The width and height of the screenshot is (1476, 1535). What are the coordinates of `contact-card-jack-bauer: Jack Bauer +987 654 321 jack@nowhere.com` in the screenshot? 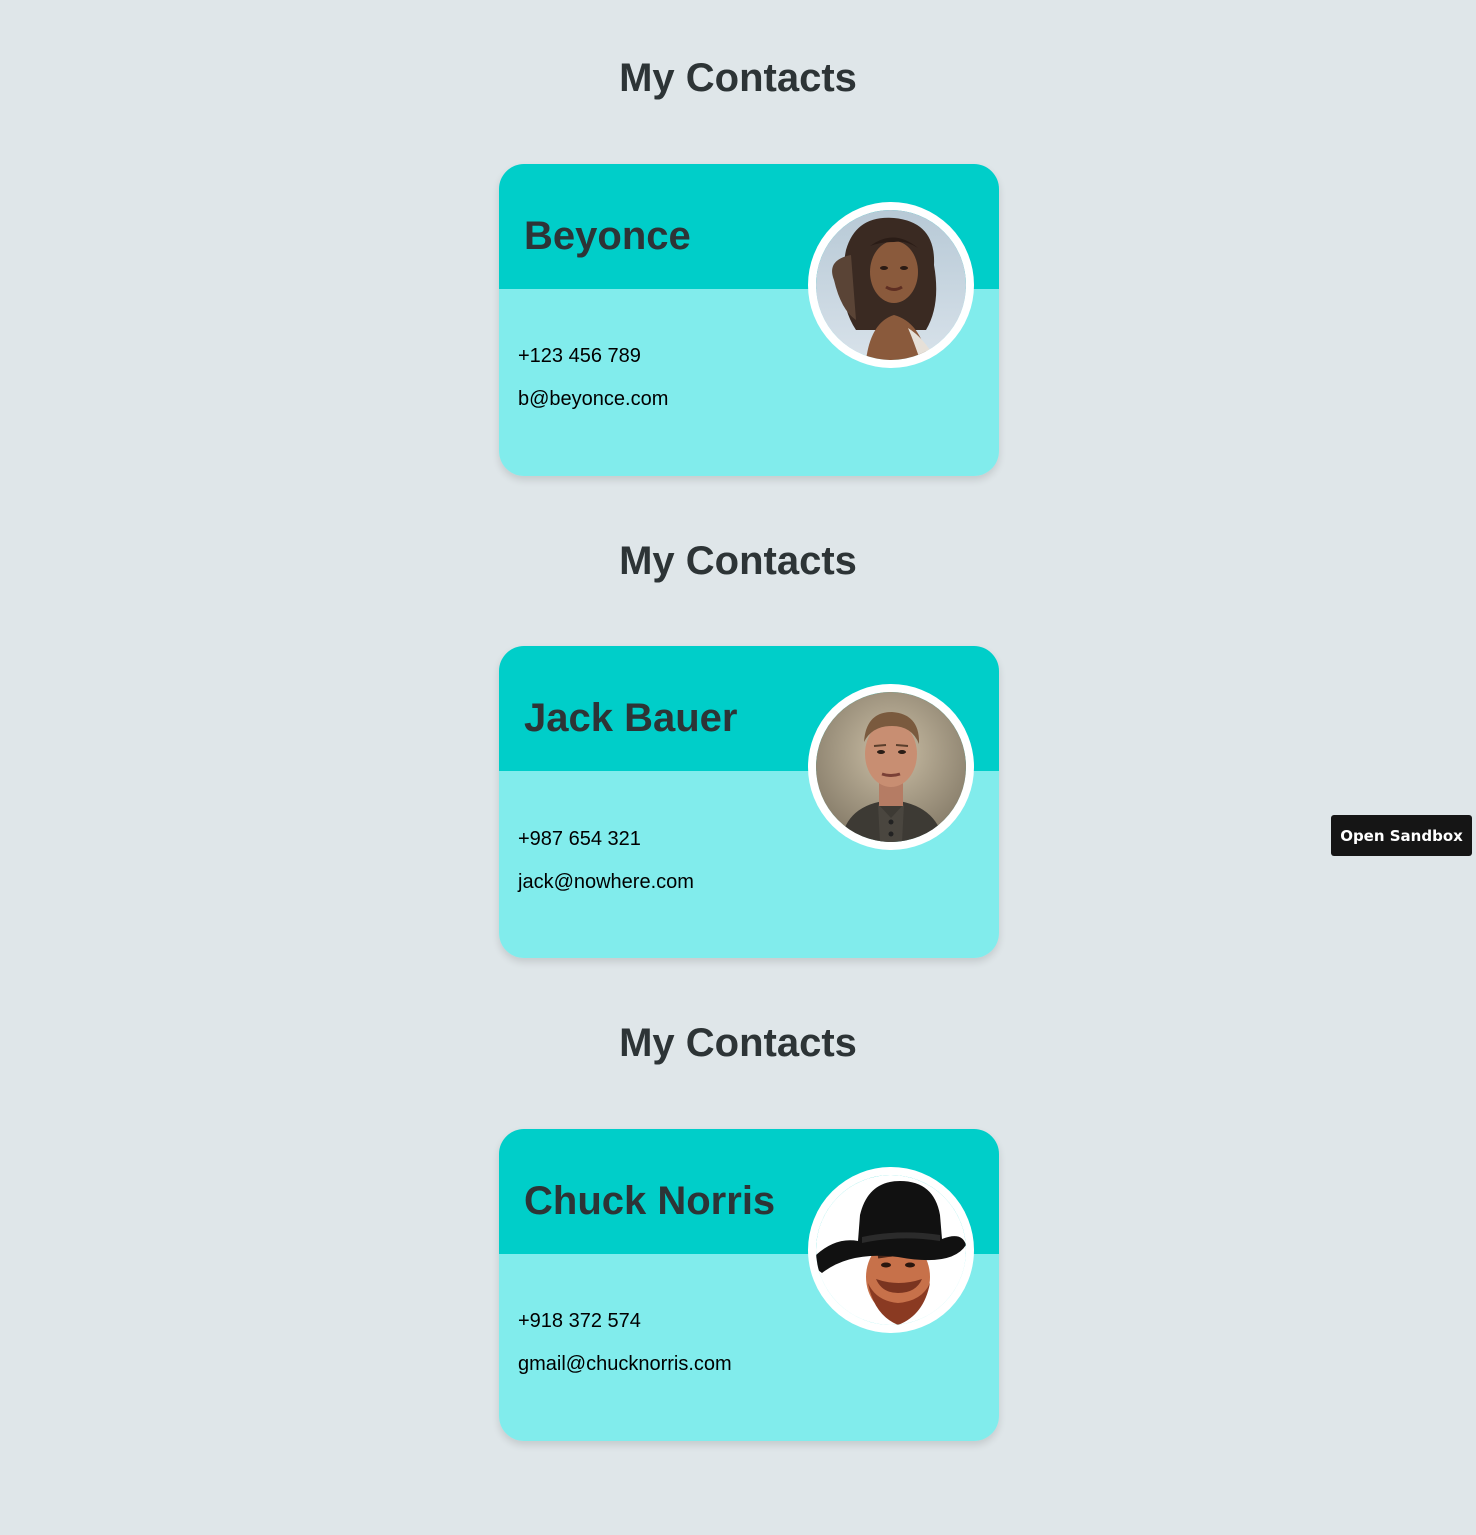 It's located at (749, 802).